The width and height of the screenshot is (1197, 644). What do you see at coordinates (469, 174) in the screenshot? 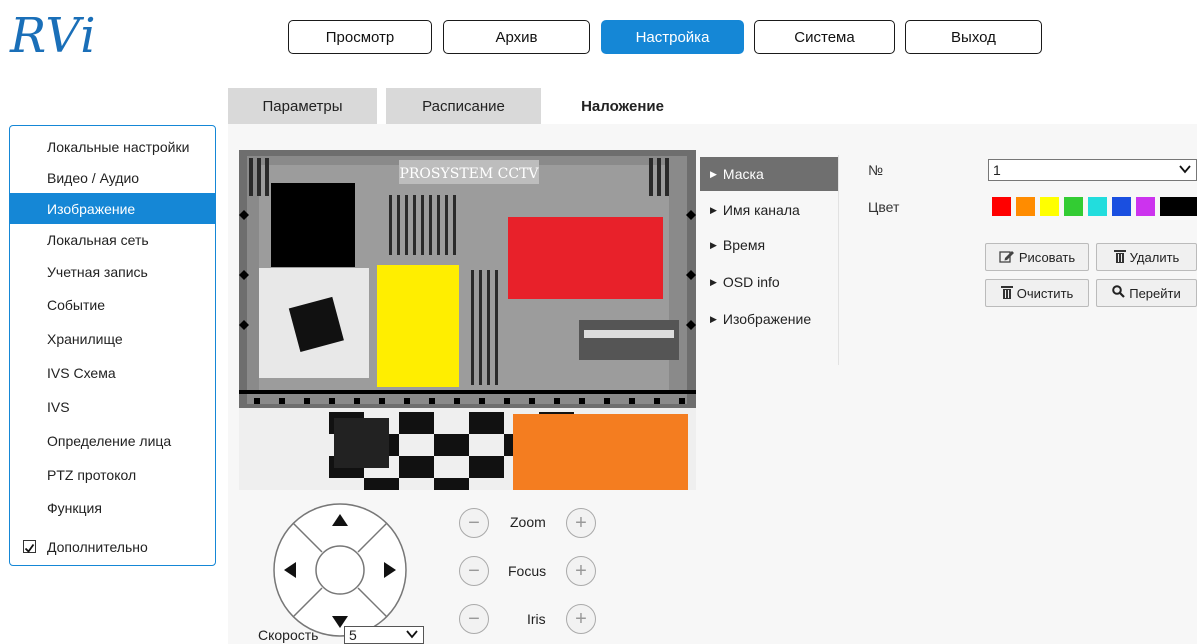
I see `svg-text: PROSYSTEM CCTV` at bounding box center [469, 174].